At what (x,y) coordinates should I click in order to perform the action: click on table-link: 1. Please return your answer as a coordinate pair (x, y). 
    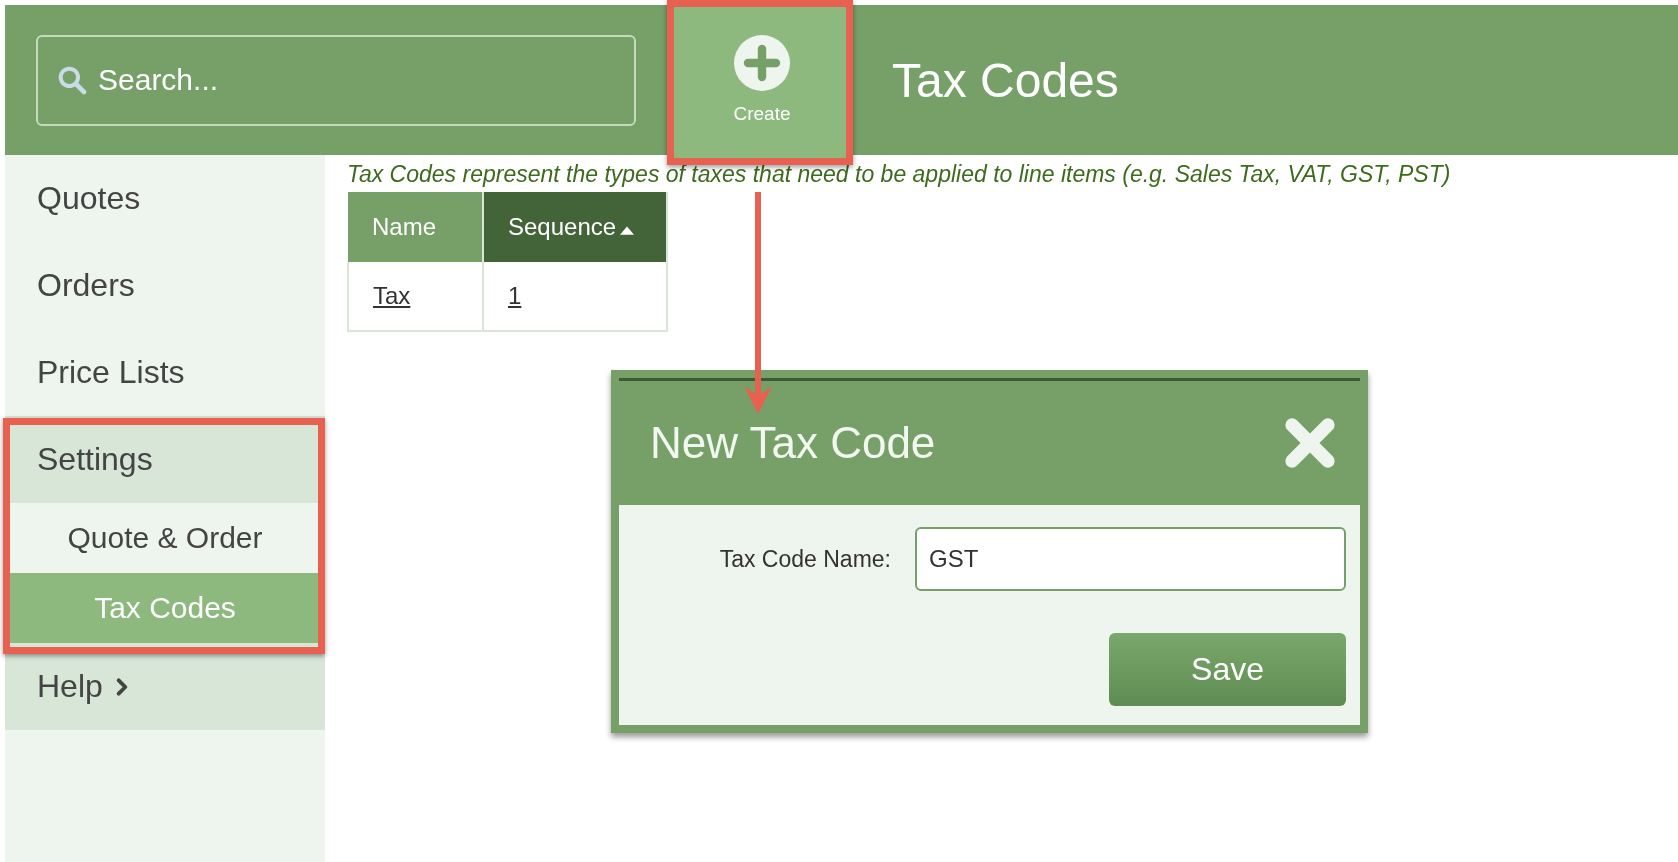
    Looking at the image, I should click on (515, 295).